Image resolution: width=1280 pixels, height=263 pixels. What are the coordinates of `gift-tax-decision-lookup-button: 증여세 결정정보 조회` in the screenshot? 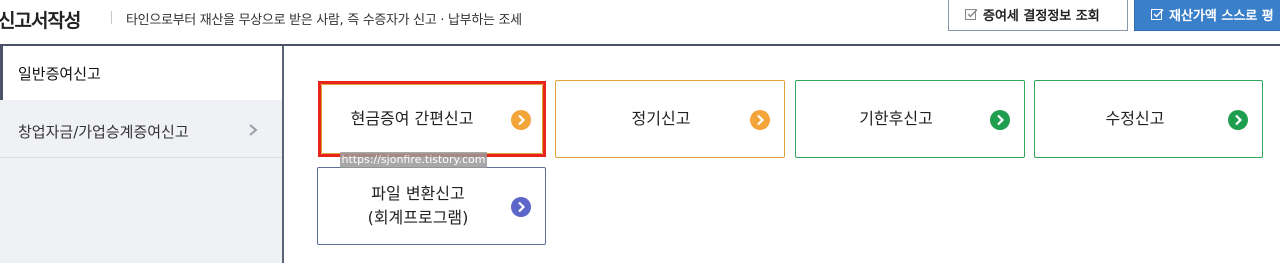 It's located at (1038, 15).